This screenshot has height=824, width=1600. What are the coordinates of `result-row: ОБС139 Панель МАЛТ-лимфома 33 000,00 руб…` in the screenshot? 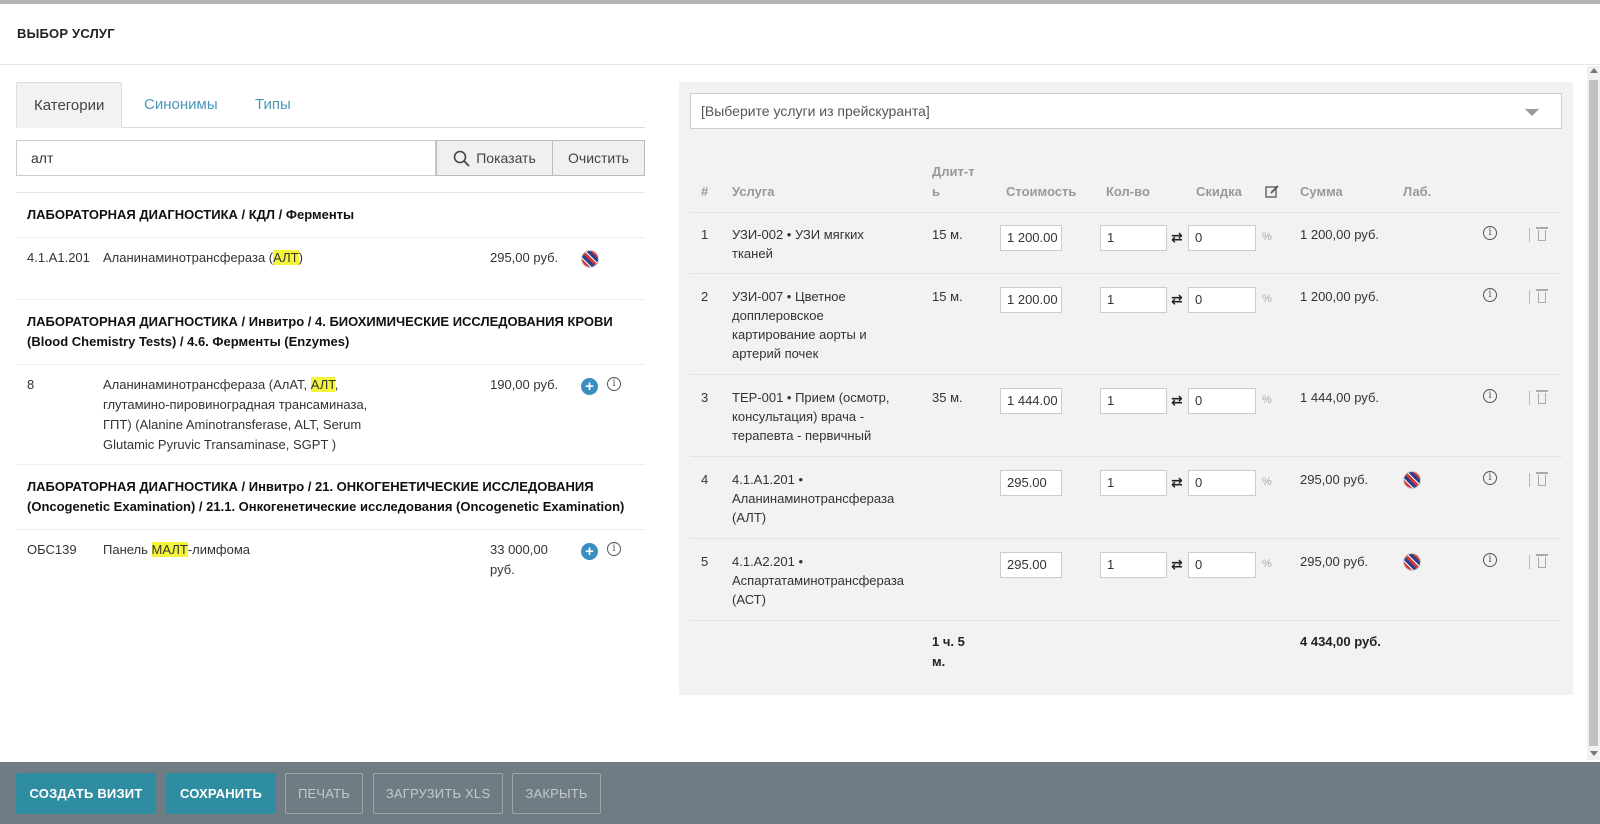 It's located at (330, 561).